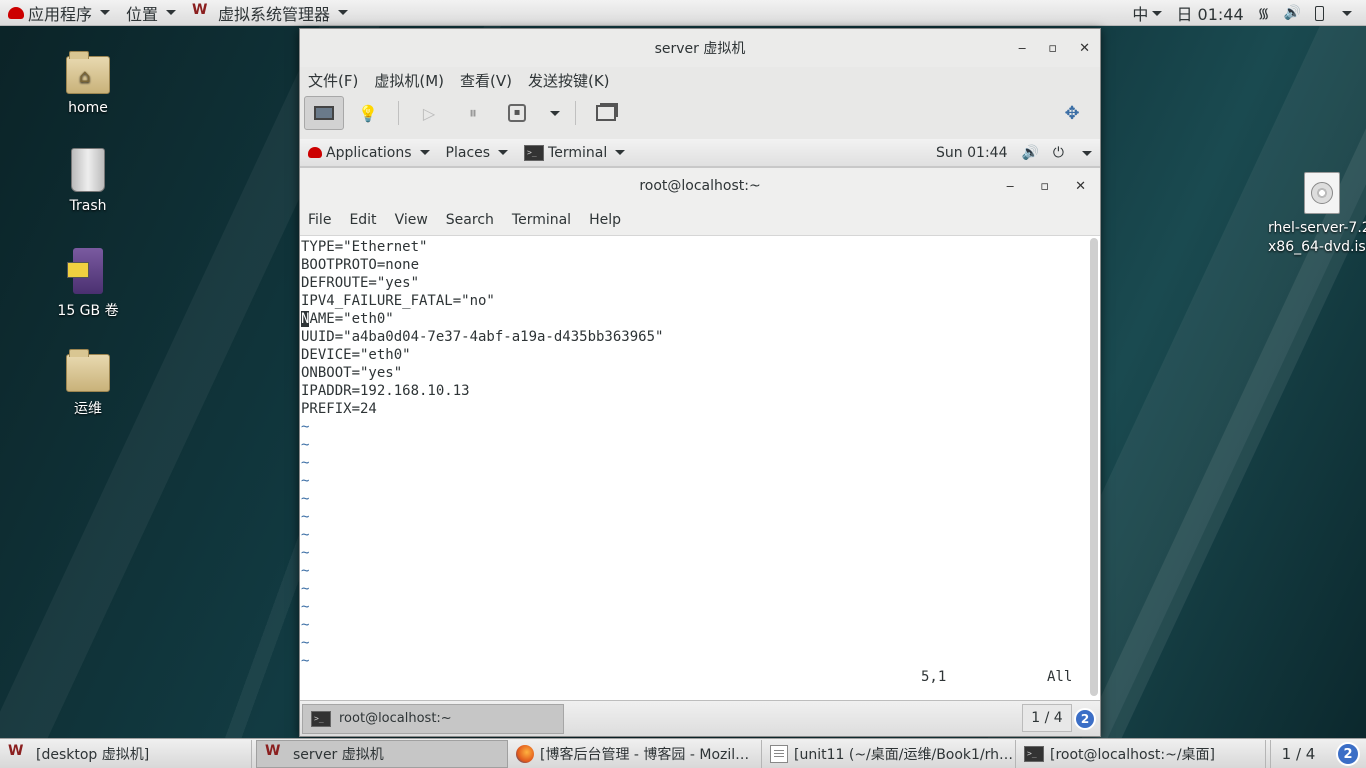  Describe the element at coordinates (694, 319) in the screenshot. I see `terminal-line-cursor: NAME="eth0"` at that location.